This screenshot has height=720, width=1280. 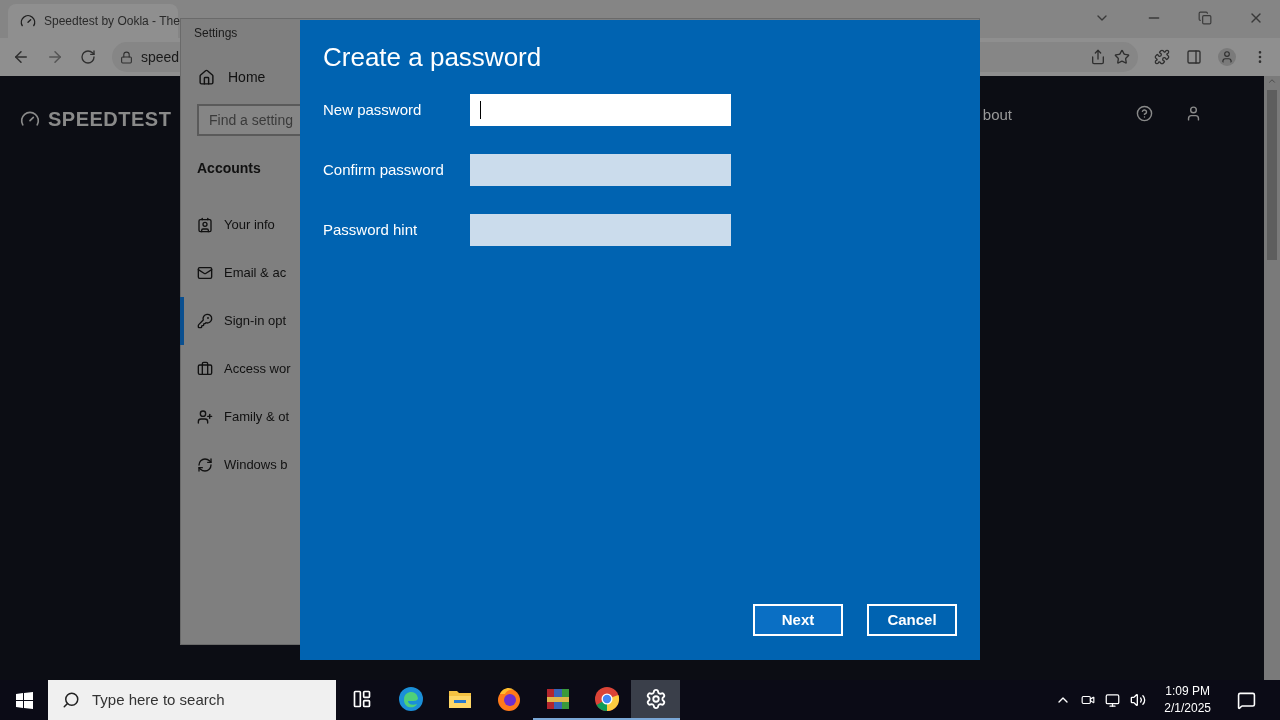 What do you see at coordinates (1088, 700) in the screenshot?
I see `camera-icon` at bounding box center [1088, 700].